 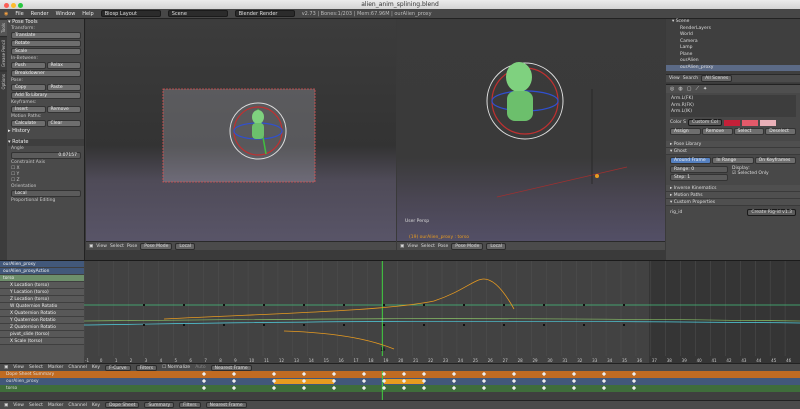 What do you see at coordinates (42, 285) in the screenshot?
I see `channel-row: X Location (torso)` at bounding box center [42, 285].